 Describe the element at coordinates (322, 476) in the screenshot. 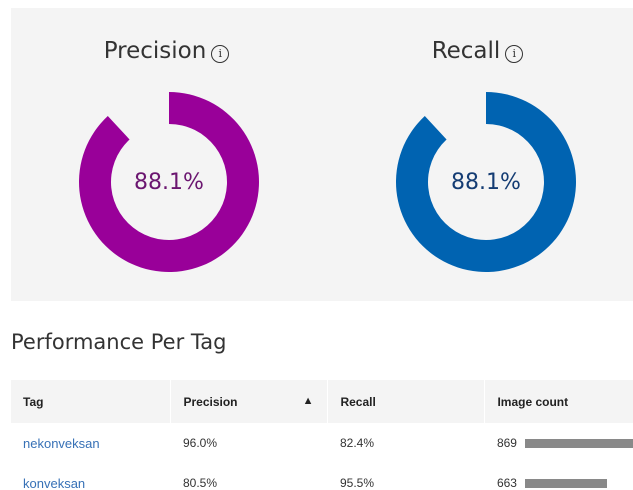

I see `table-row: konveksan 80.5% 95.5% 663` at that location.